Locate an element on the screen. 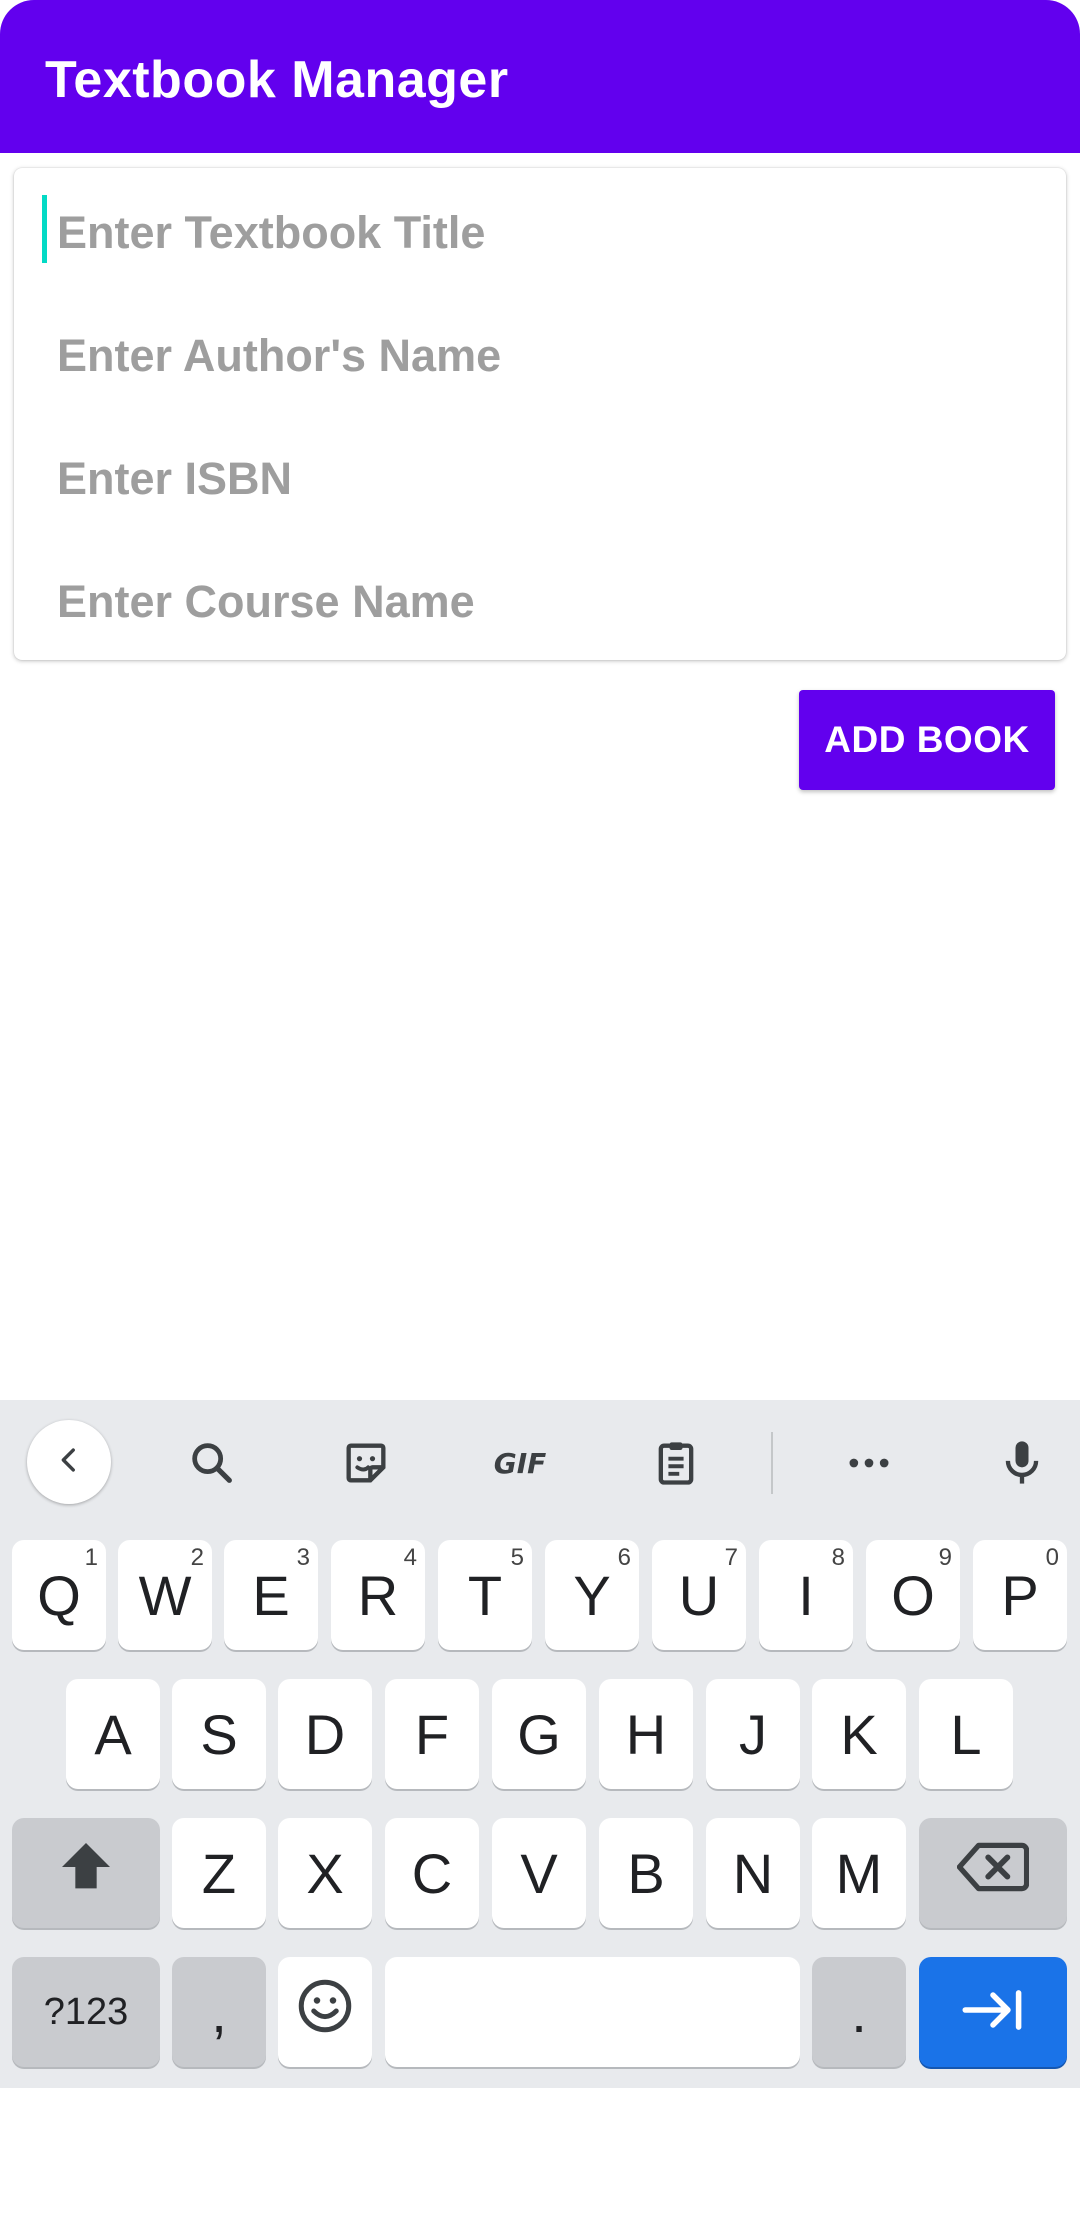  clipboard-icon is located at coordinates (676, 1465).